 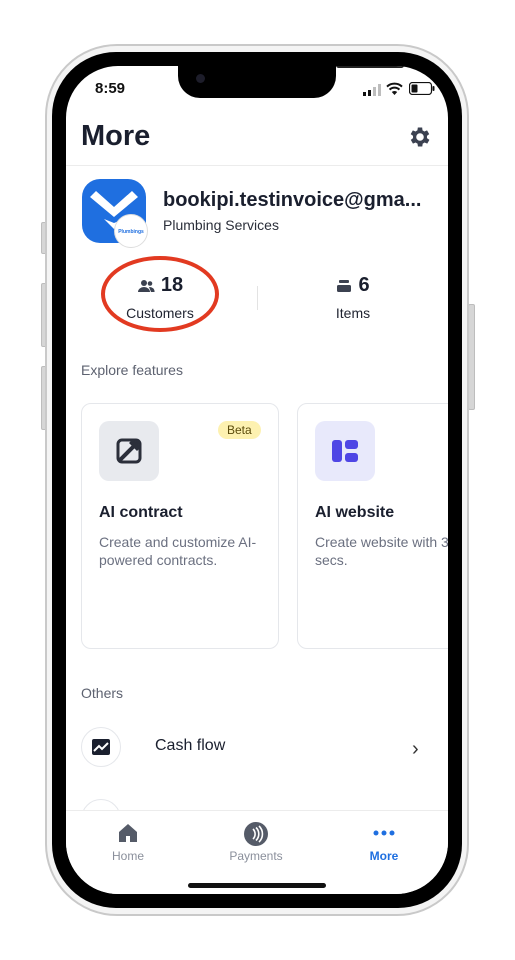 What do you see at coordinates (256, 856) in the screenshot?
I see `tab-payments-label: Payments` at bounding box center [256, 856].